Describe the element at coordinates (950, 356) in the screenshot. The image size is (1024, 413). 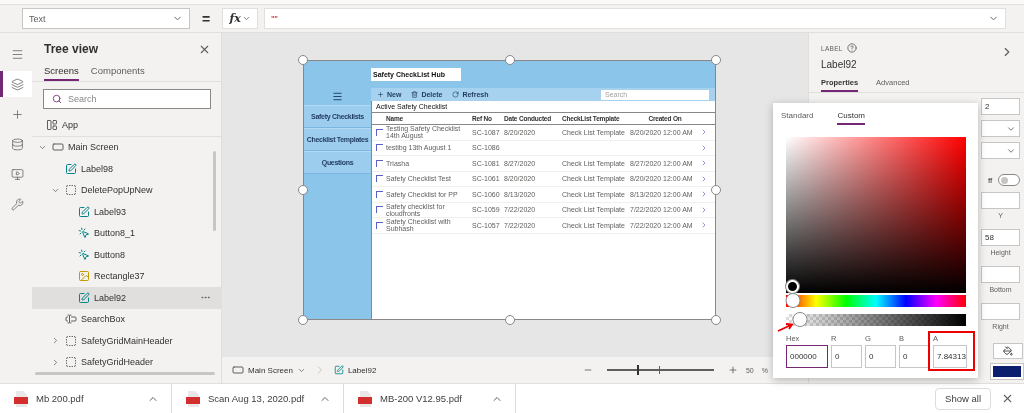
I see `input-field: 7.84313` at that location.